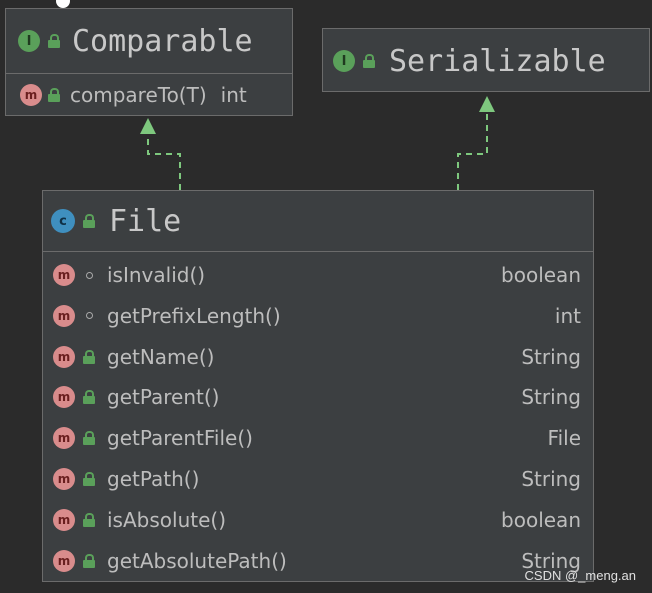 The height and width of the screenshot is (593, 652). I want to click on method-name: getAbsolutePath(), so click(197, 560).